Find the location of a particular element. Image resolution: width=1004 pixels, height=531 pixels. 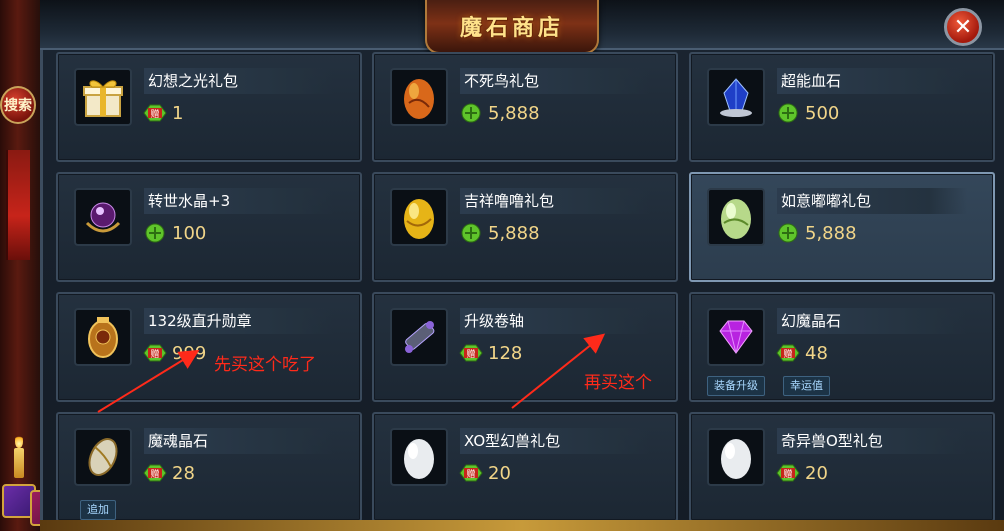

orange-egg-icon is located at coordinates (419, 97).